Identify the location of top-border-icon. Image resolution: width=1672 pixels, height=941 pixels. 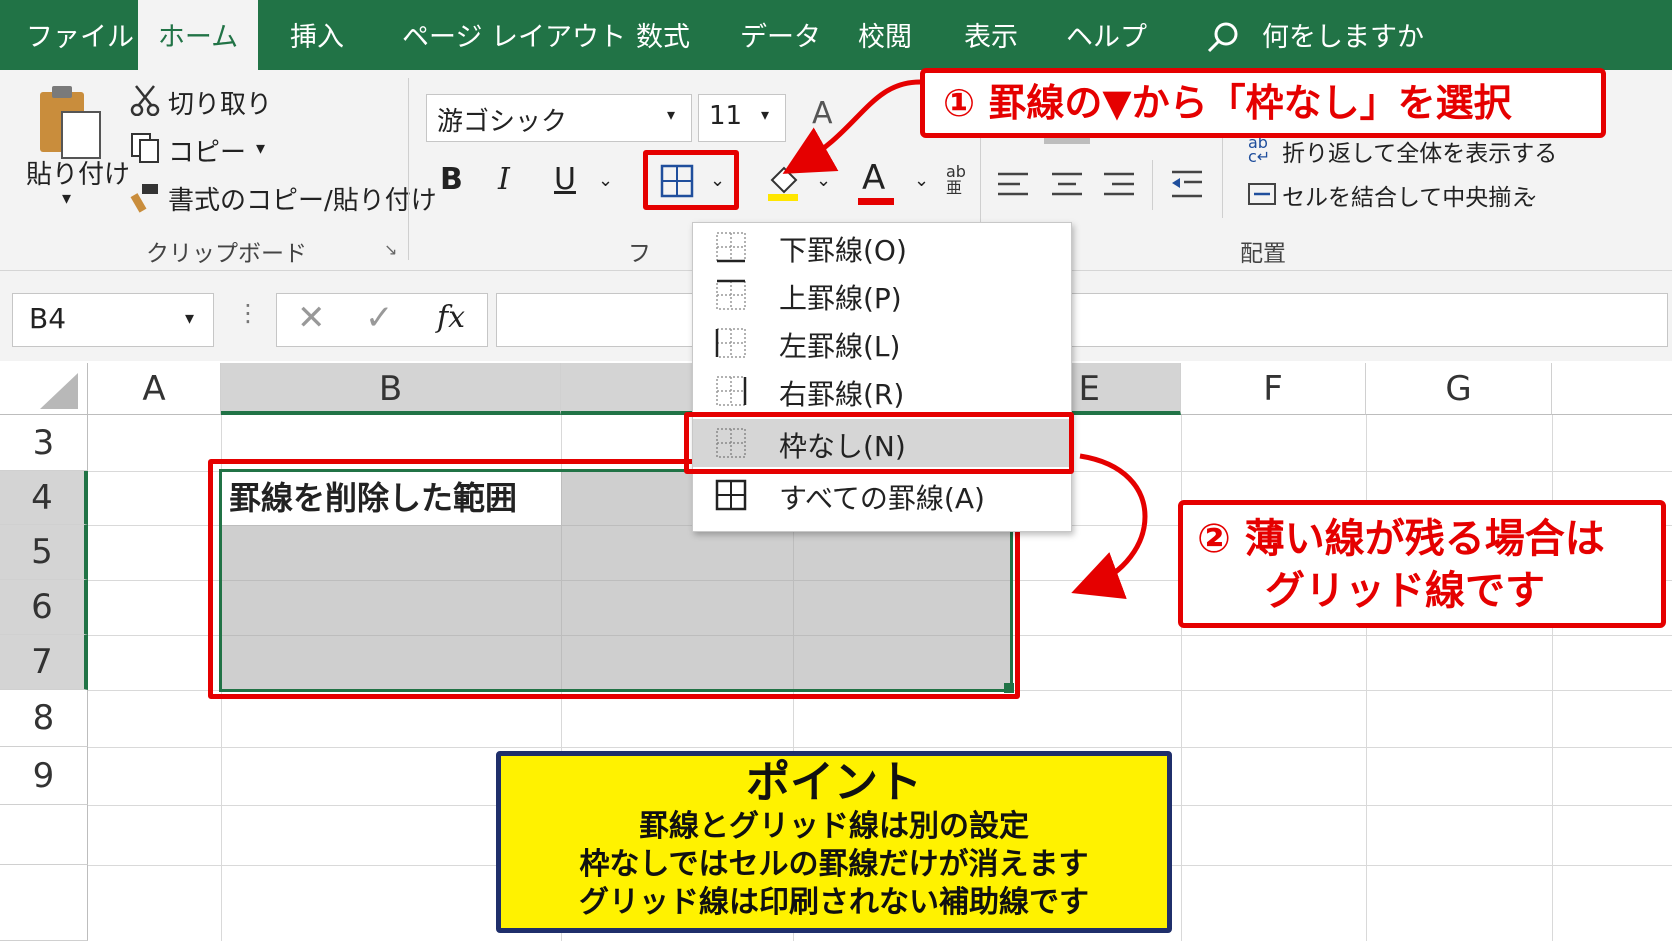
(731, 294).